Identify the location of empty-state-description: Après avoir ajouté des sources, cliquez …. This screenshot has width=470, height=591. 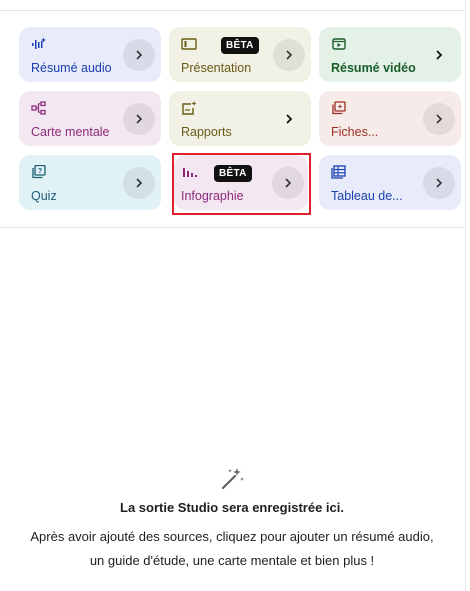
(232, 549).